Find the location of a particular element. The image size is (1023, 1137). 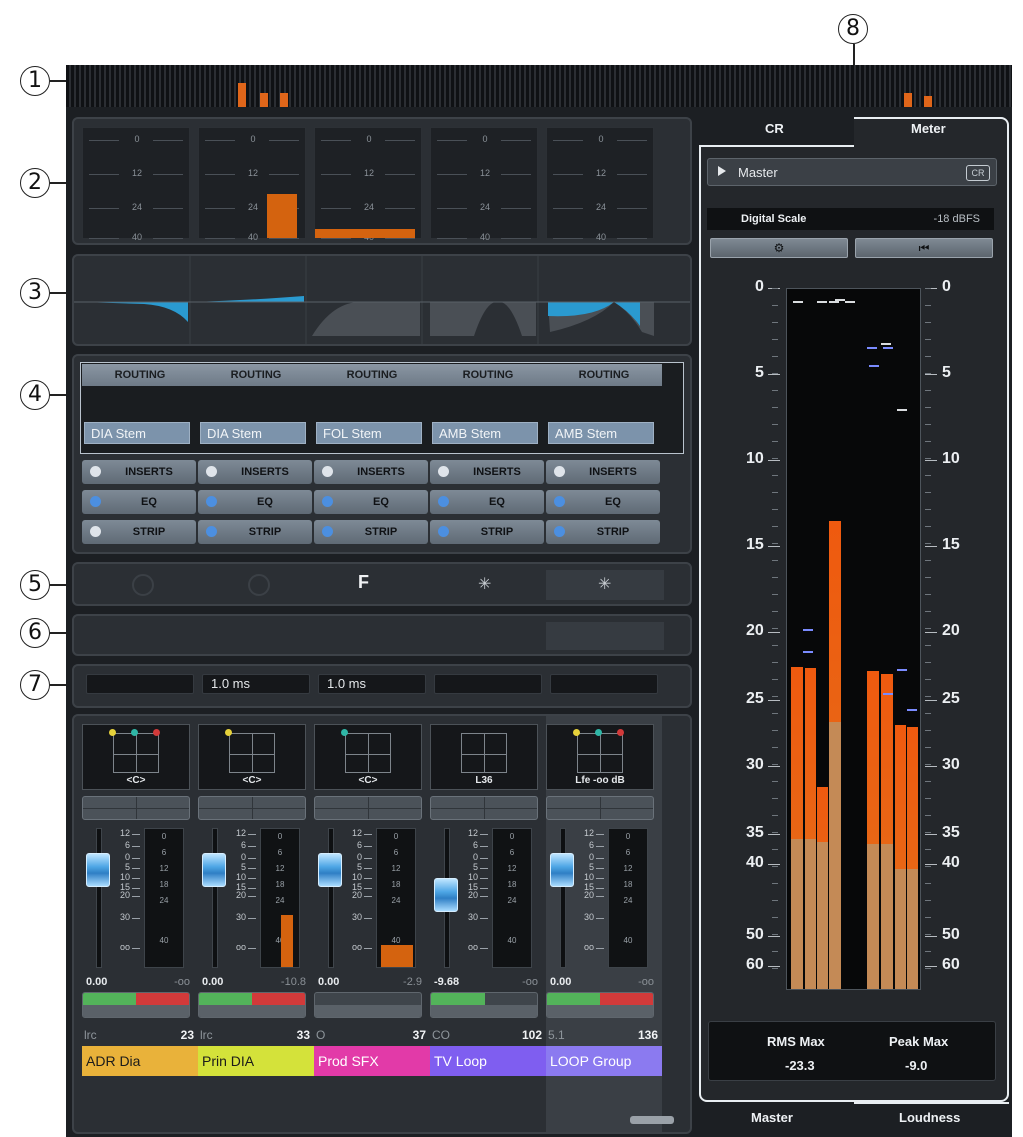

channel-name: Prin DIA is located at coordinates (256, 1061).